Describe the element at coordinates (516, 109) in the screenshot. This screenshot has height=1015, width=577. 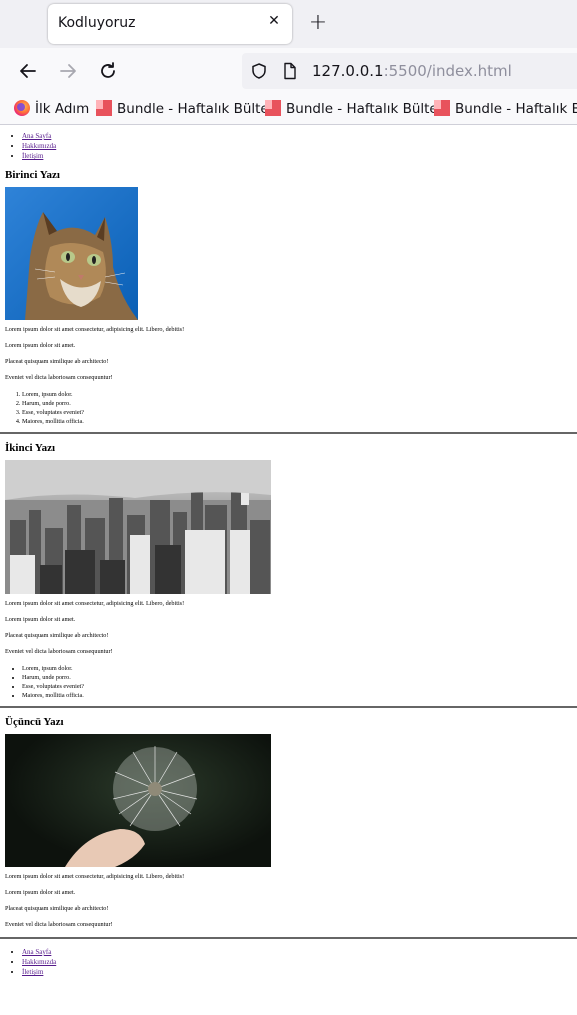
I see `bookmark-label: Bundle - Haftalık Bült` at that location.